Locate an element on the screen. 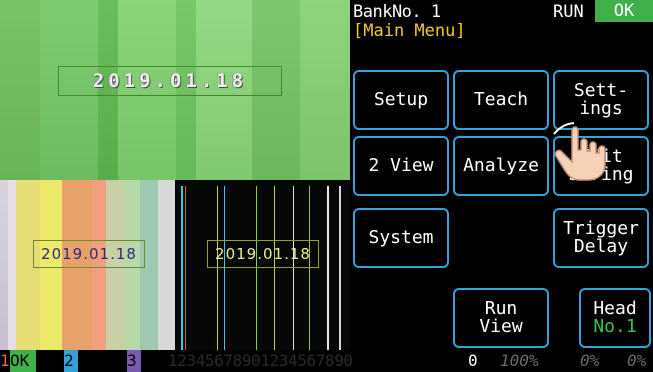 The image size is (653, 372). head-button: Head No.1 is located at coordinates (615, 318).